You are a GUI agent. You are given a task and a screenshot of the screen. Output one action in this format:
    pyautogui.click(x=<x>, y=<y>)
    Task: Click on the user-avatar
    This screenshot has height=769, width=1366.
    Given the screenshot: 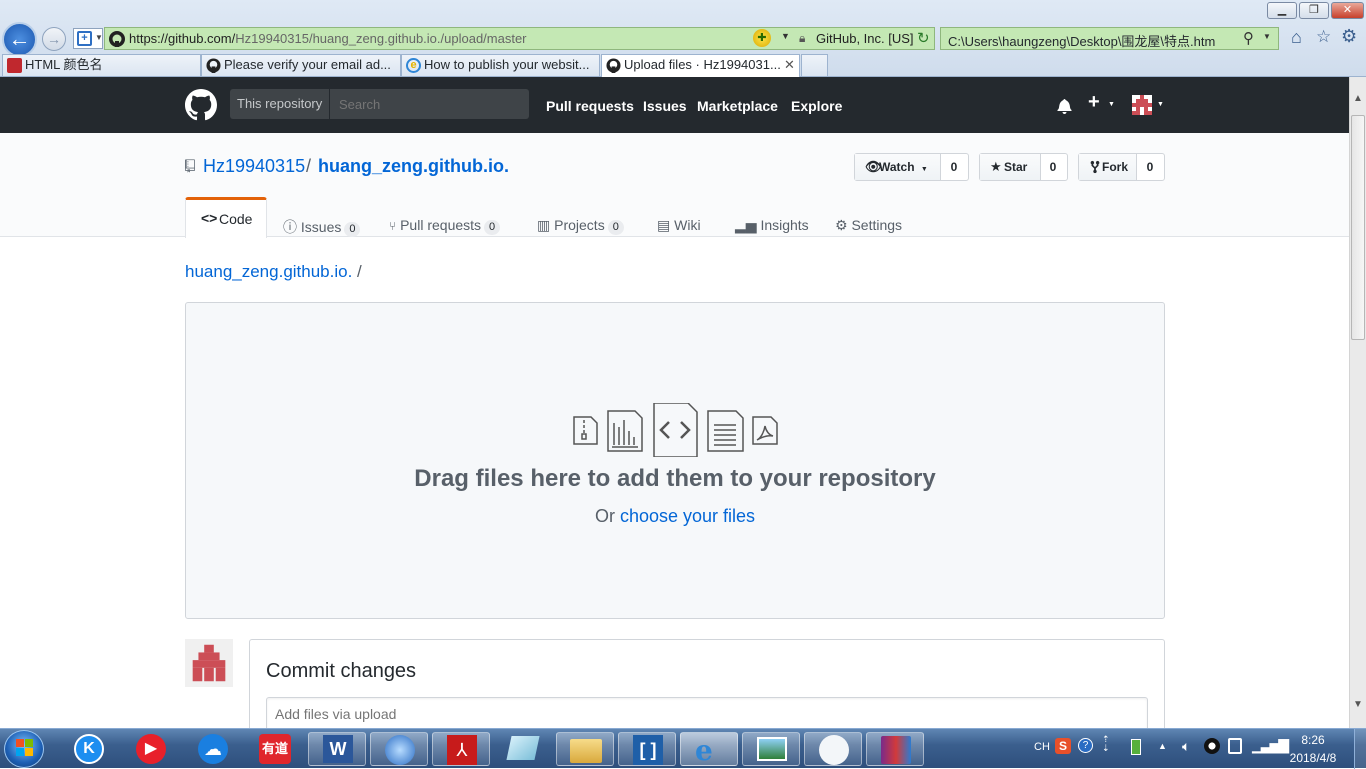 What is the action you would take?
    pyautogui.click(x=1142, y=105)
    